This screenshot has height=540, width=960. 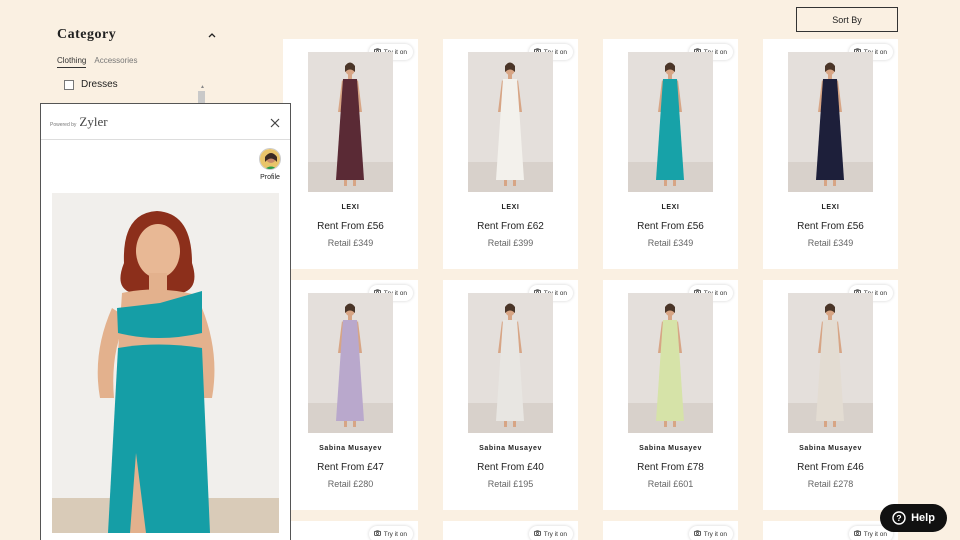 I want to click on profile-button: Profile, so click(x=270, y=164).